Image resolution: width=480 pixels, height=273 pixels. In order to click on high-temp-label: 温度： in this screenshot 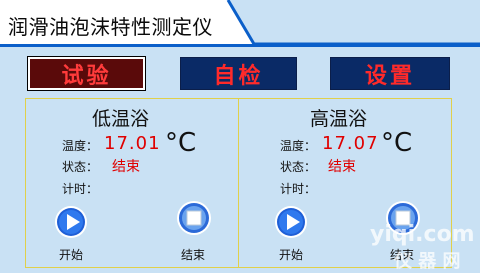, I will do `click(298, 146)`.